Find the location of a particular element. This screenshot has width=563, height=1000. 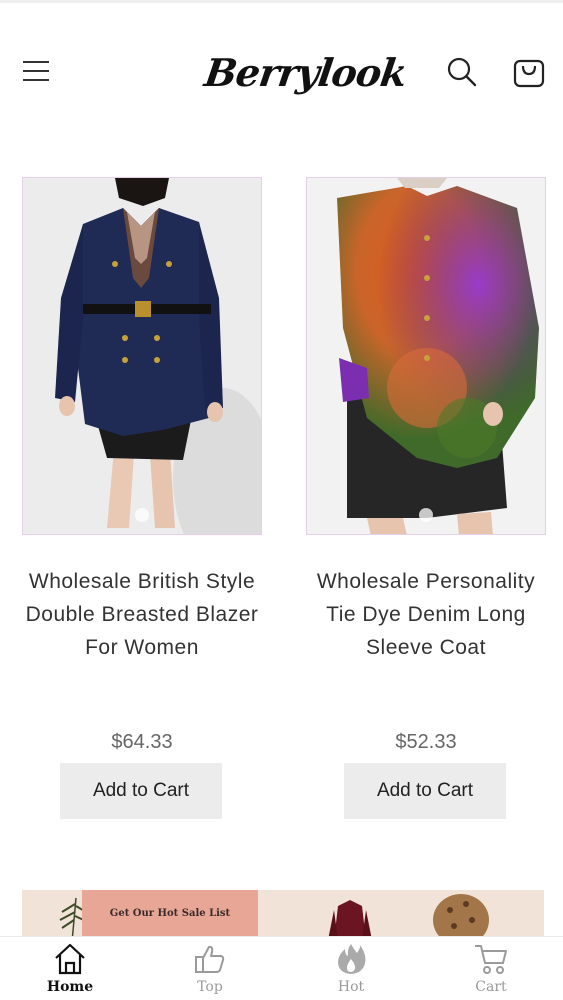

cart-icon is located at coordinates (491, 959).